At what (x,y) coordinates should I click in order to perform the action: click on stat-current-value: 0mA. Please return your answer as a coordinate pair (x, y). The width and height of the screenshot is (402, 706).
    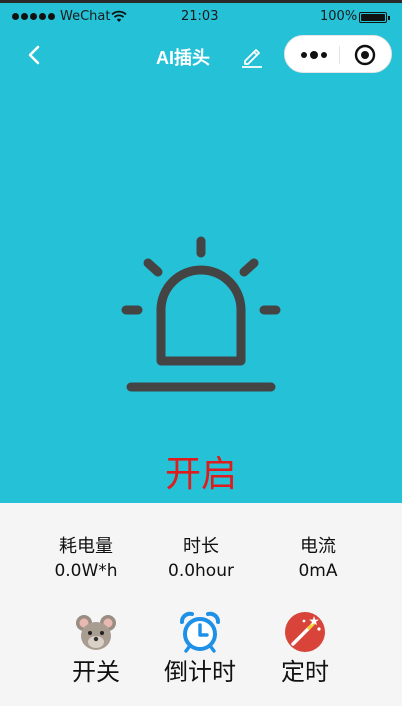
    Looking at the image, I should click on (318, 571).